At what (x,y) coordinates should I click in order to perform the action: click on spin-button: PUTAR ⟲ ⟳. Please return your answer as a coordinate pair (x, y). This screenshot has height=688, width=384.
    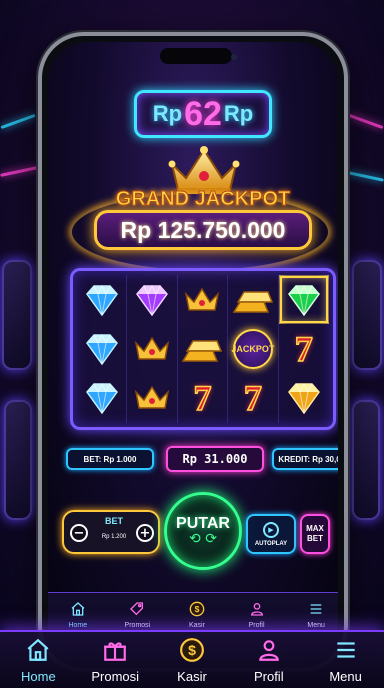
    Looking at the image, I should click on (203, 531).